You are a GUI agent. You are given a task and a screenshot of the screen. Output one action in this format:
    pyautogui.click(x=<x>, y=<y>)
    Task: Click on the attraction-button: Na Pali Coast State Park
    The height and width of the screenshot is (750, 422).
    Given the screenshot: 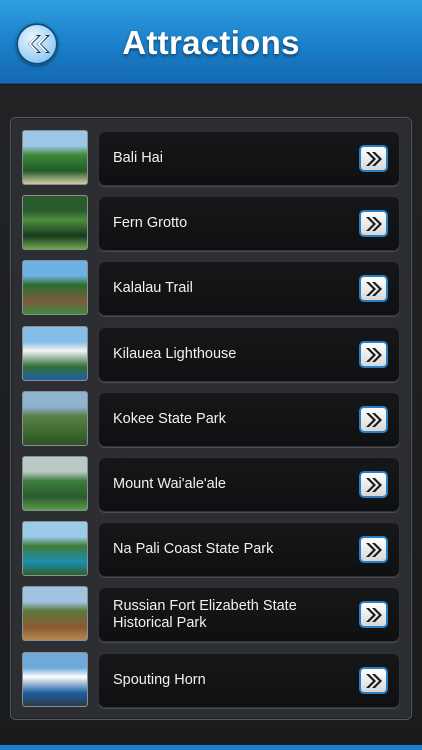 What is the action you would take?
    pyautogui.click(x=249, y=549)
    